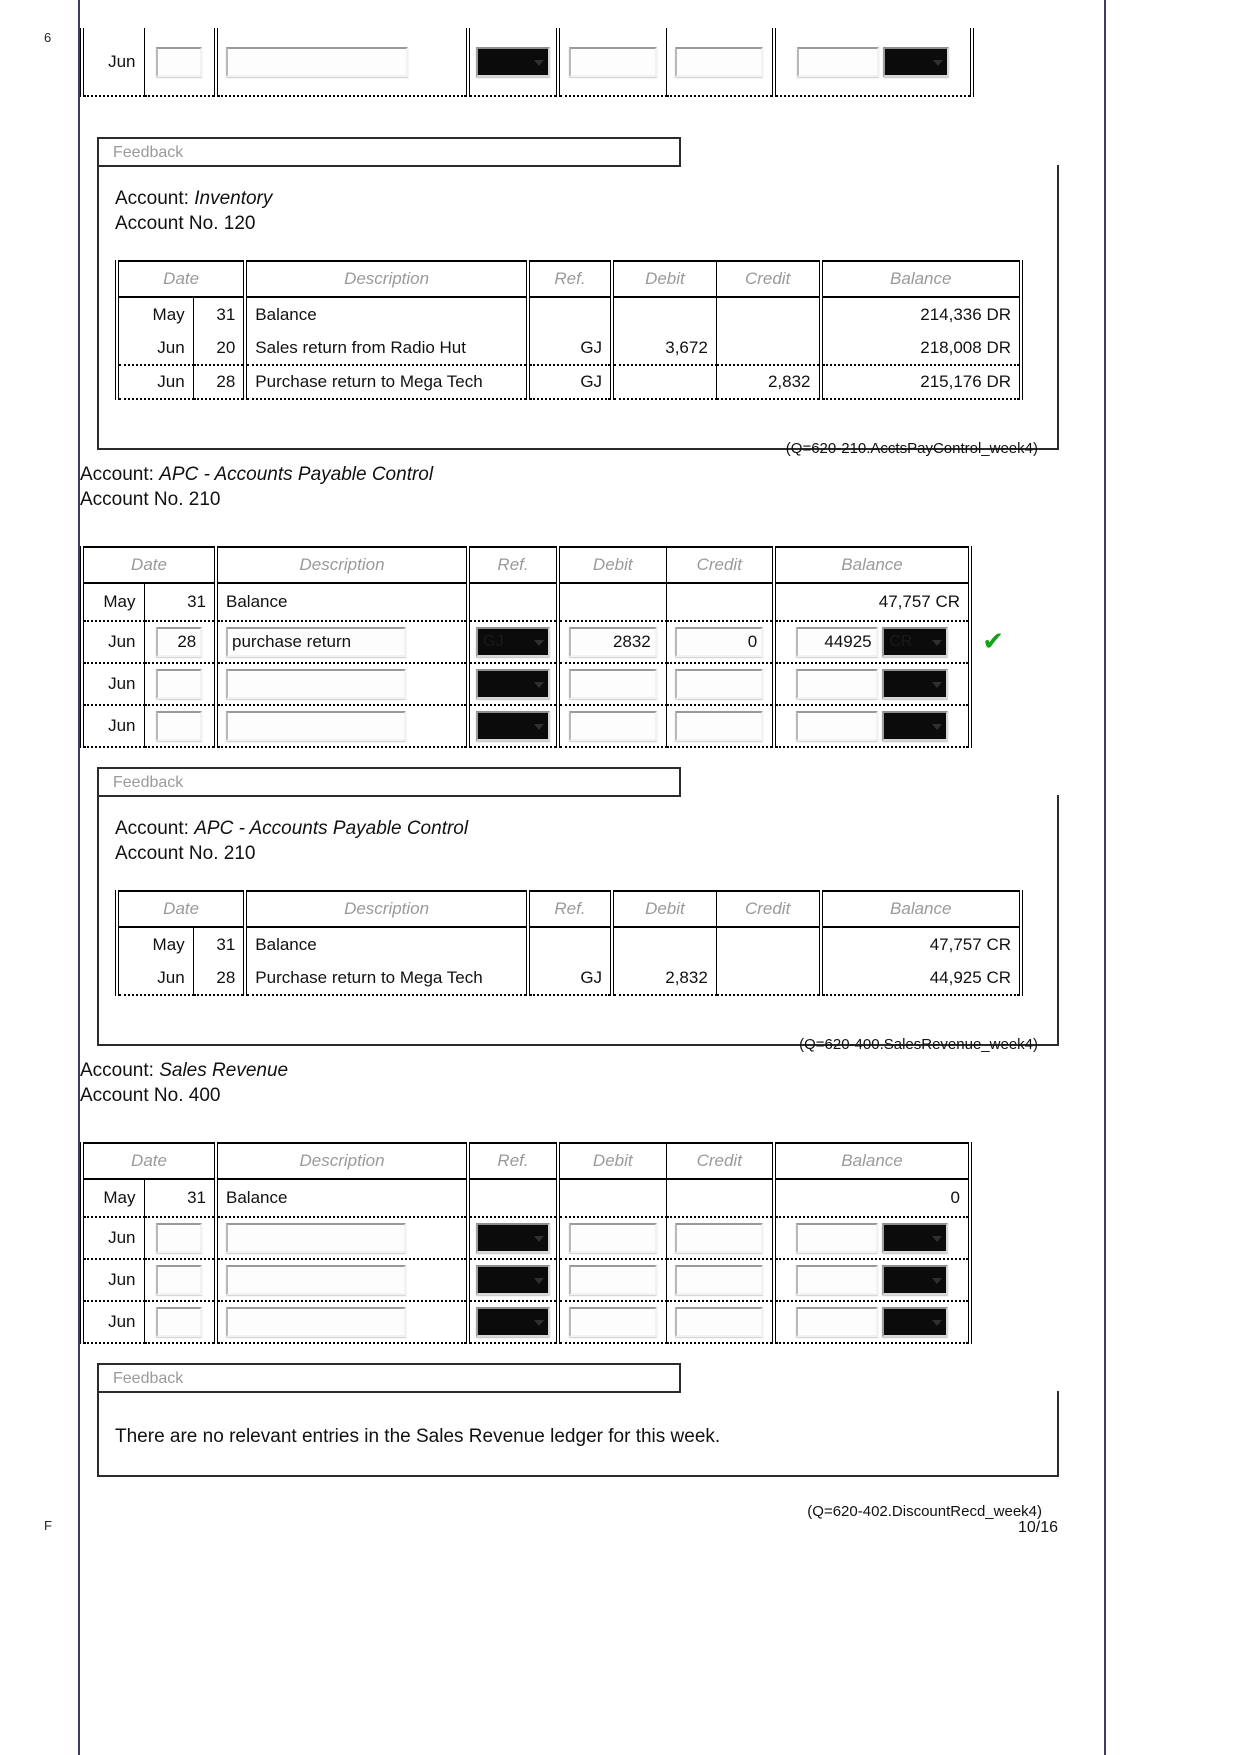 The width and height of the screenshot is (1240, 1755). What do you see at coordinates (837, 61) in the screenshot?
I see `top-row-balance-input` at bounding box center [837, 61].